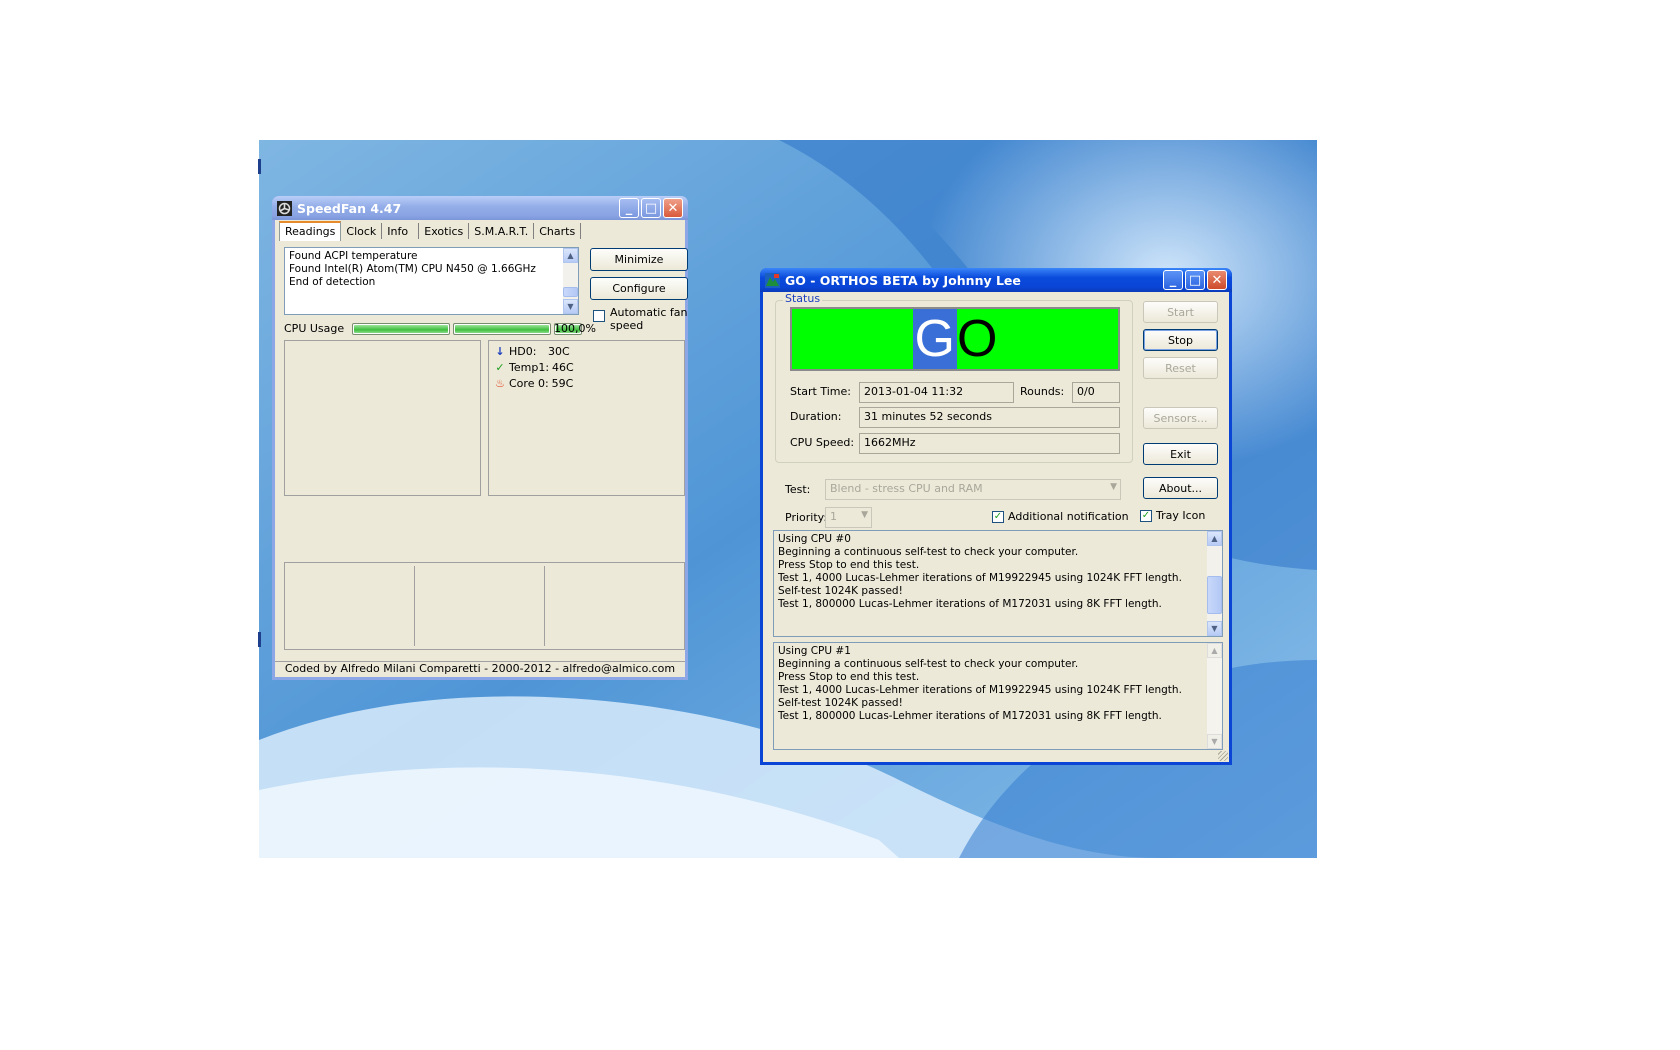 This screenshot has height=1050, width=1680. I want to click on flame-icon: ♨, so click(500, 383).